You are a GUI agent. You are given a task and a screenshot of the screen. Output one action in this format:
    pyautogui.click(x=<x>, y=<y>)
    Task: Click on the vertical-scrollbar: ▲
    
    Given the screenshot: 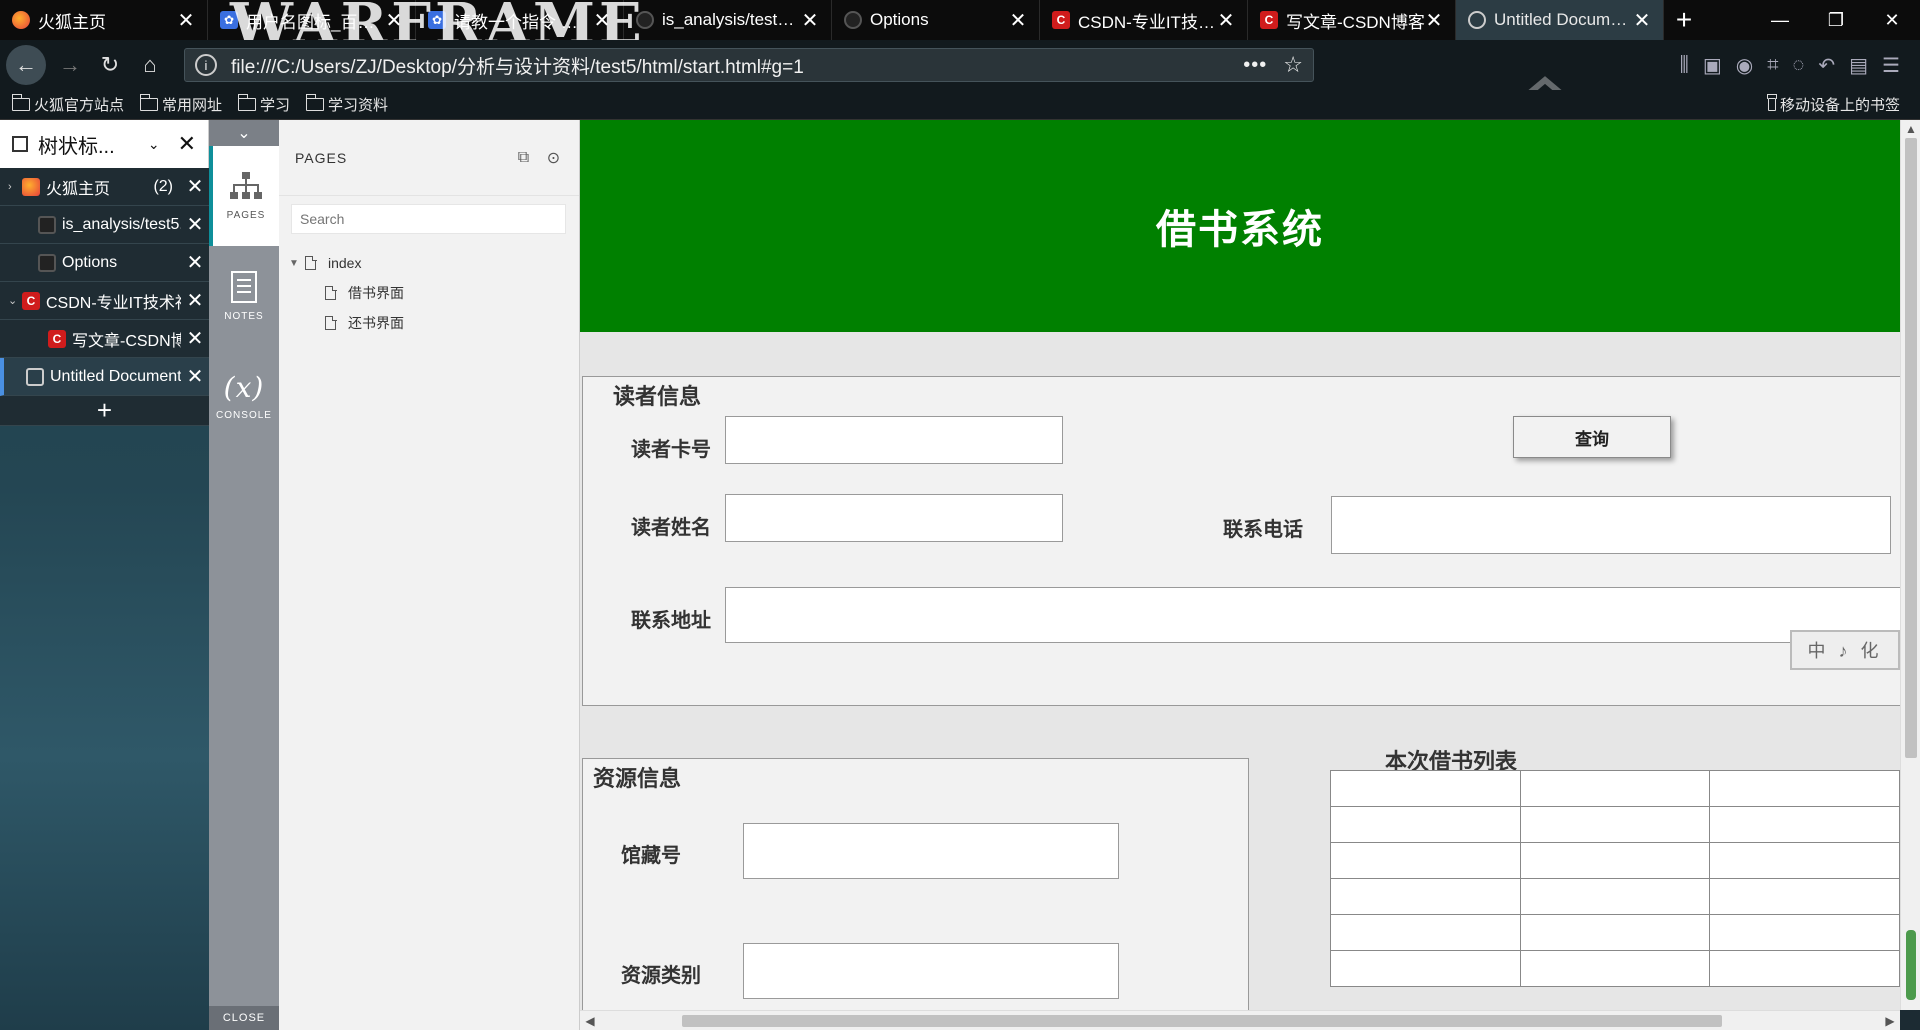 What is the action you would take?
    pyautogui.click(x=1910, y=565)
    